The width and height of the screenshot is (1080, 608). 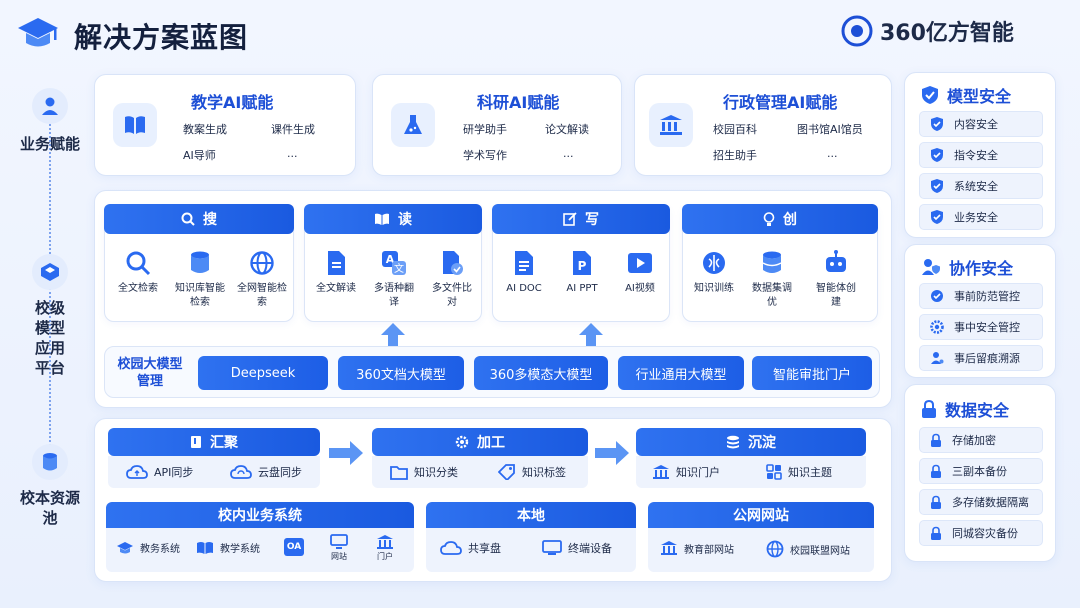 I want to click on business-item: 教案生成, so click(x=205, y=129).